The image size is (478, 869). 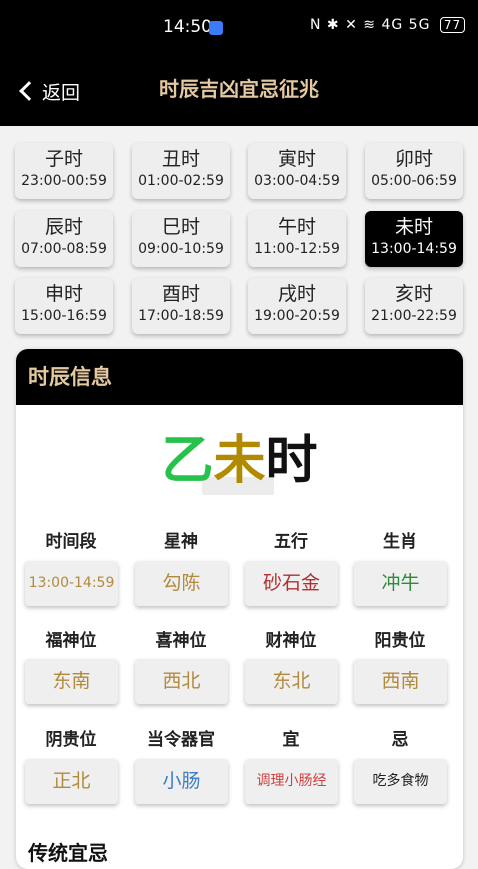 I want to click on hour-range: 19:00-20:59, so click(x=297, y=316).